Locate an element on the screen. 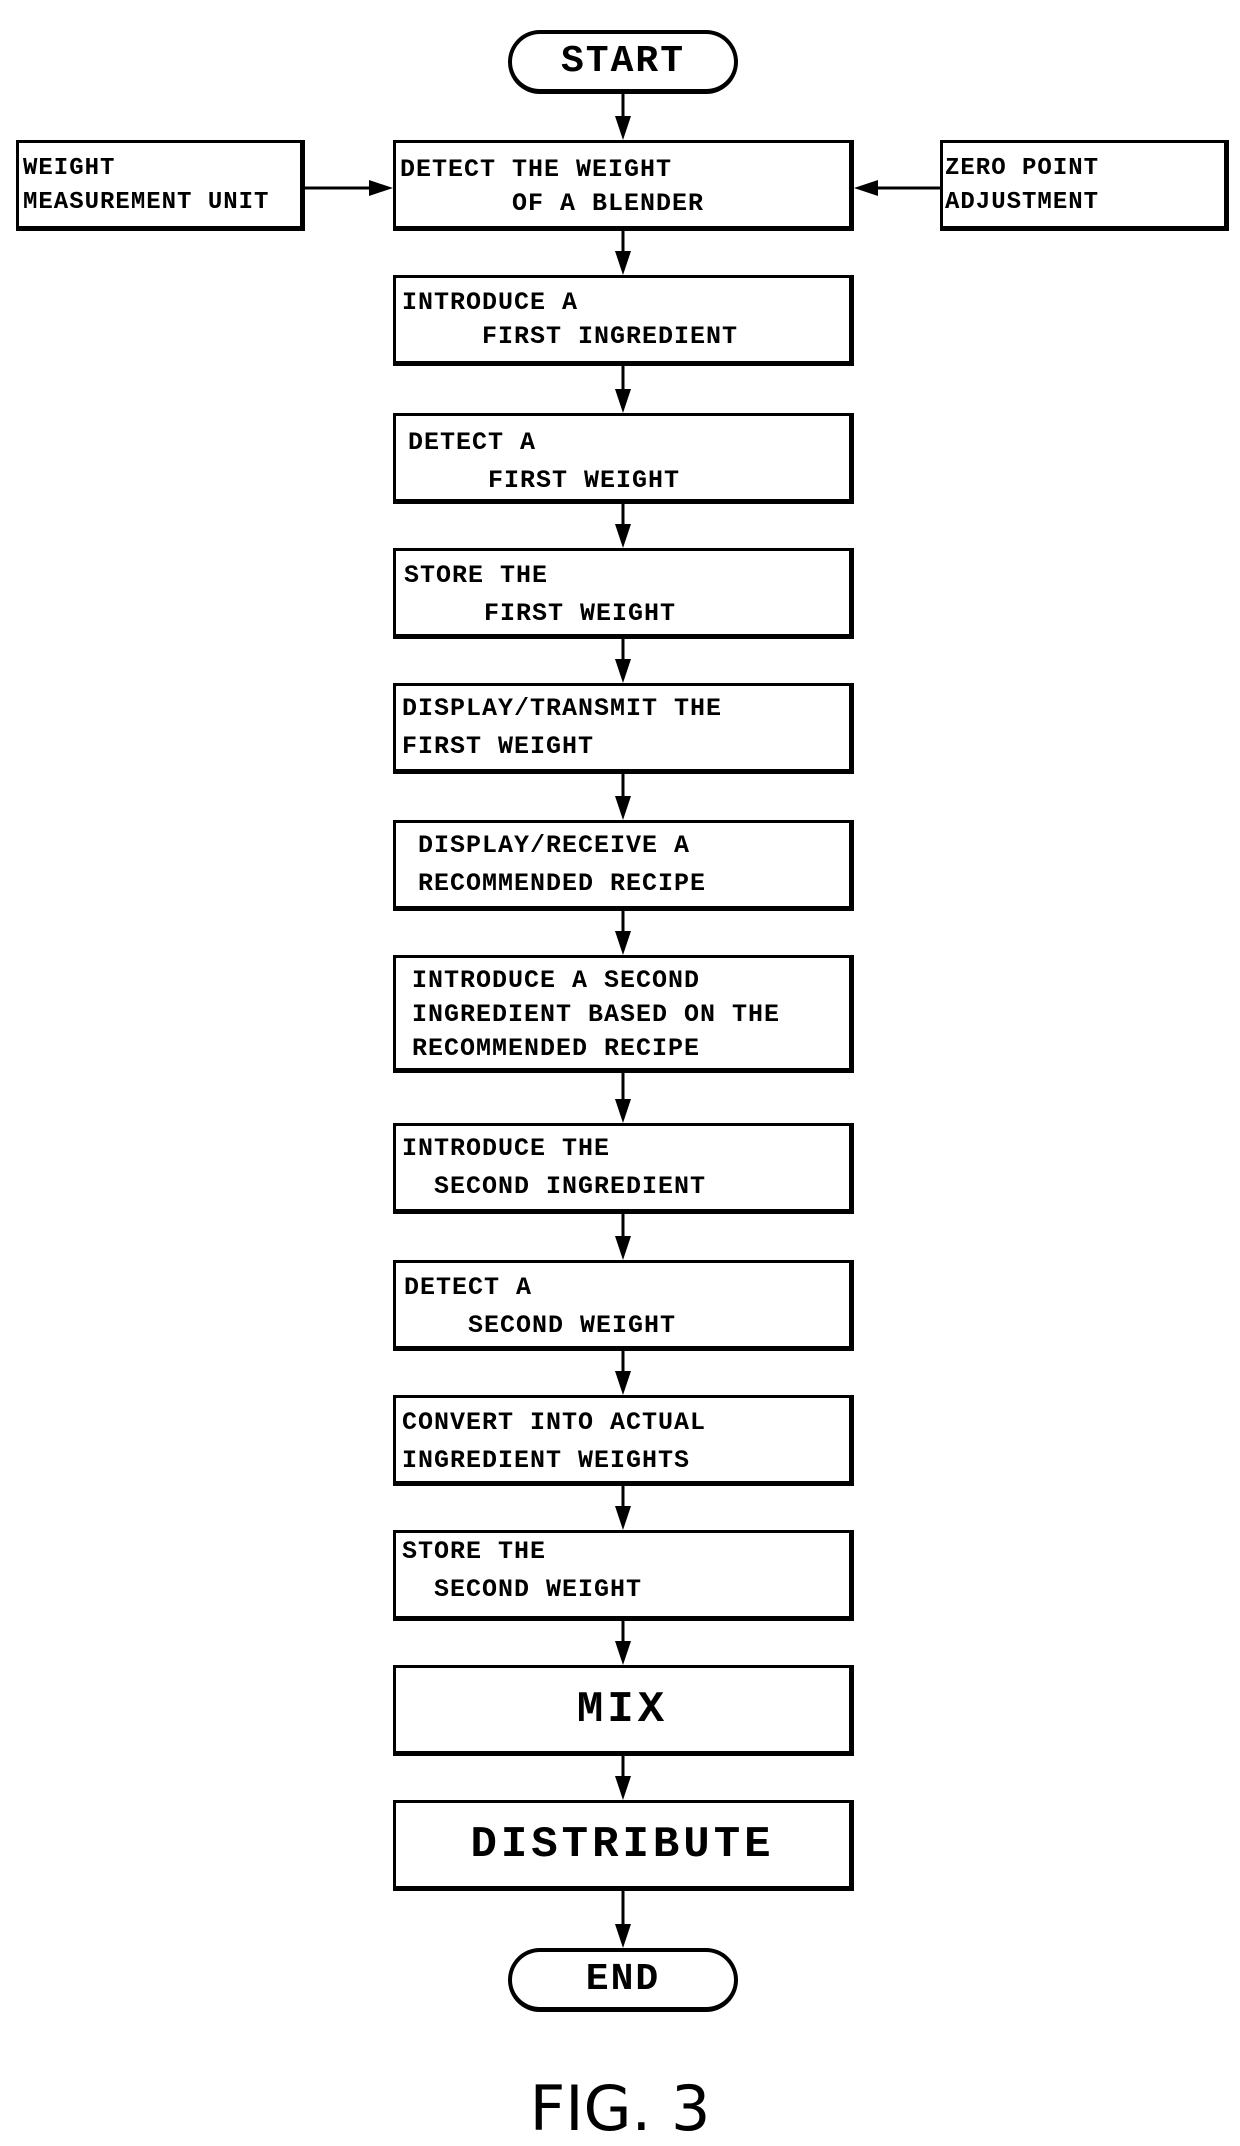  weight-measurement-unit-box: WEIGHT MEASUREMENT UNIT is located at coordinates (160, 185).